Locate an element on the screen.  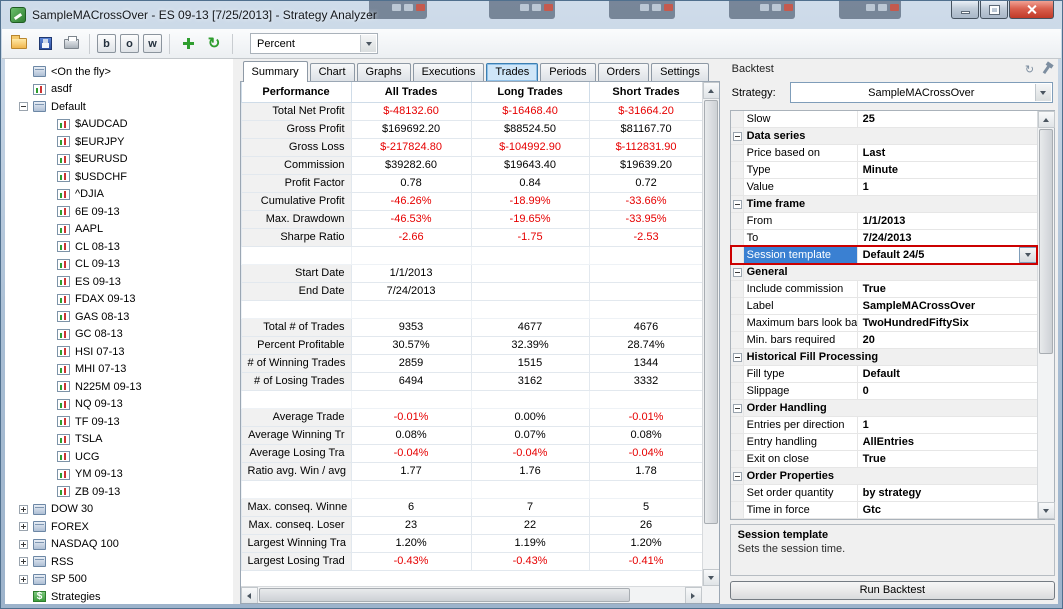
property-label: Label SampleMACrossOver is located at coordinates (883, 307).